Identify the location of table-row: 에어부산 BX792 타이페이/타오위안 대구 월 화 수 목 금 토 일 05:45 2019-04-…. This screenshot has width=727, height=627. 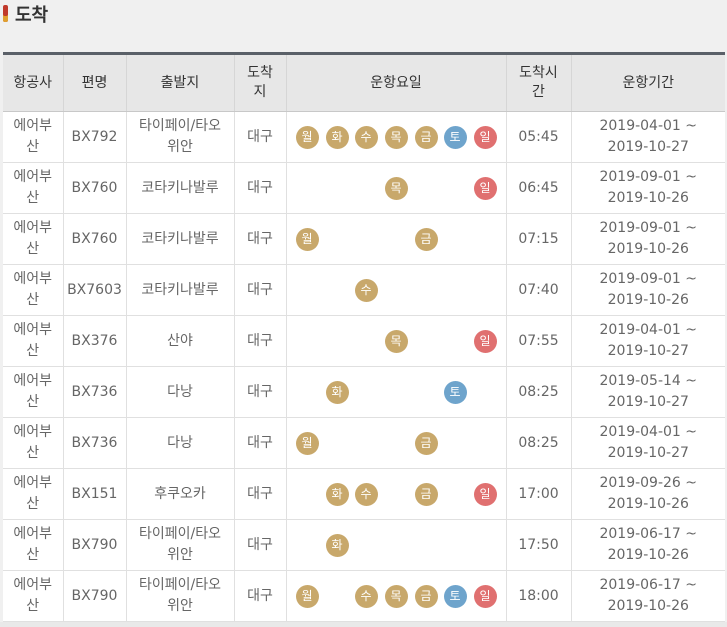
(364, 137).